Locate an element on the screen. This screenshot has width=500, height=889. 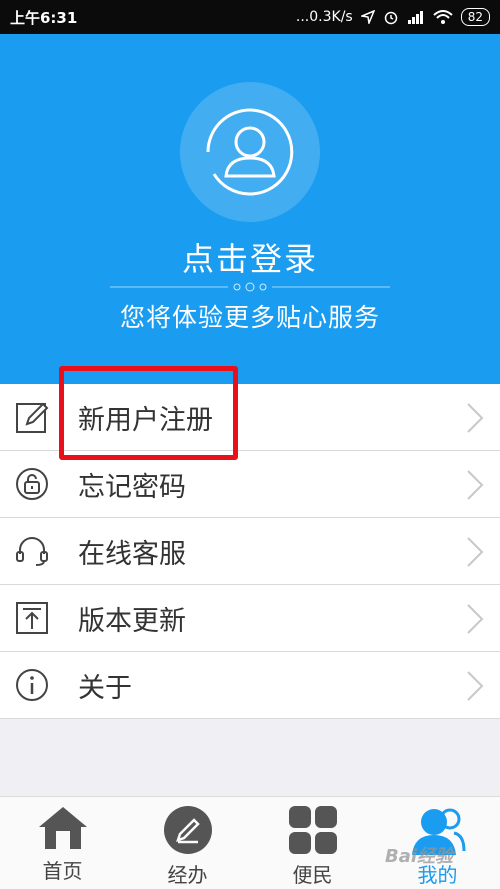
tab-handle: 经办 is located at coordinates (187, 843).